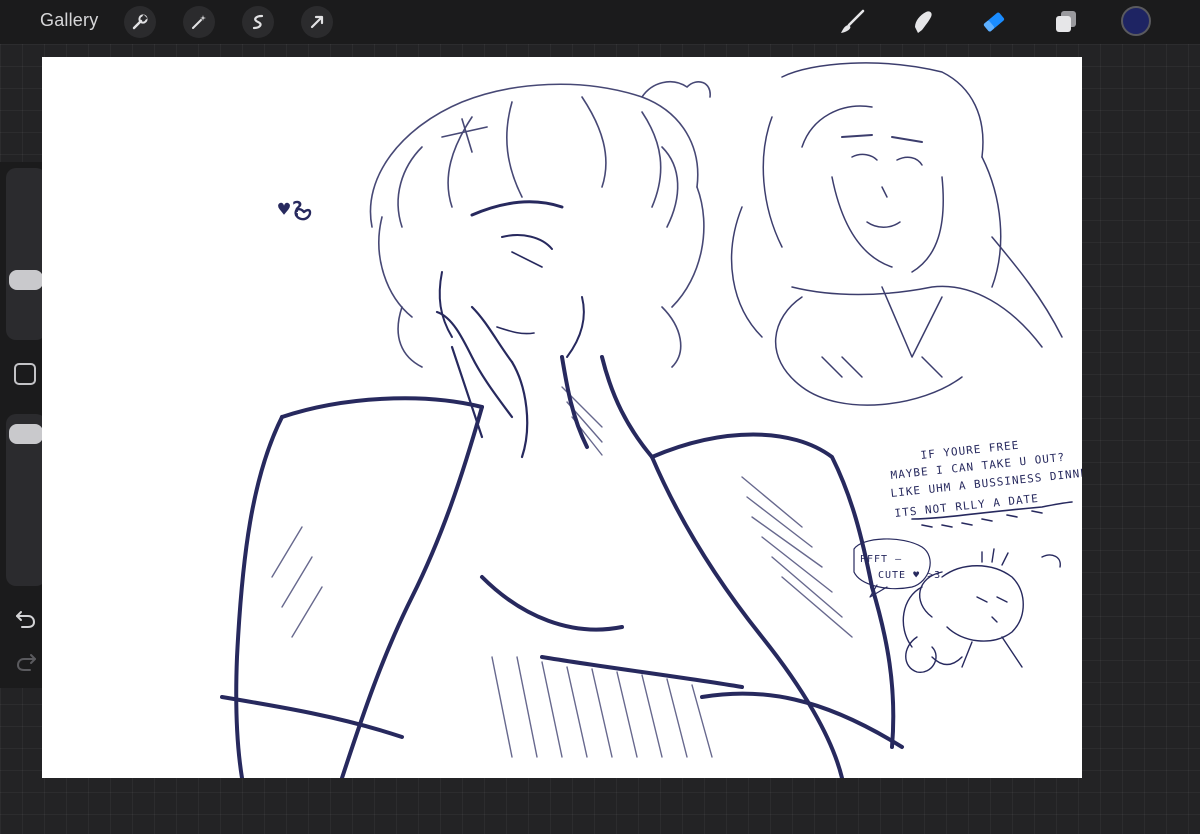 This screenshot has height=834, width=1200. I want to click on main-figure-hair, so click(540, 224).